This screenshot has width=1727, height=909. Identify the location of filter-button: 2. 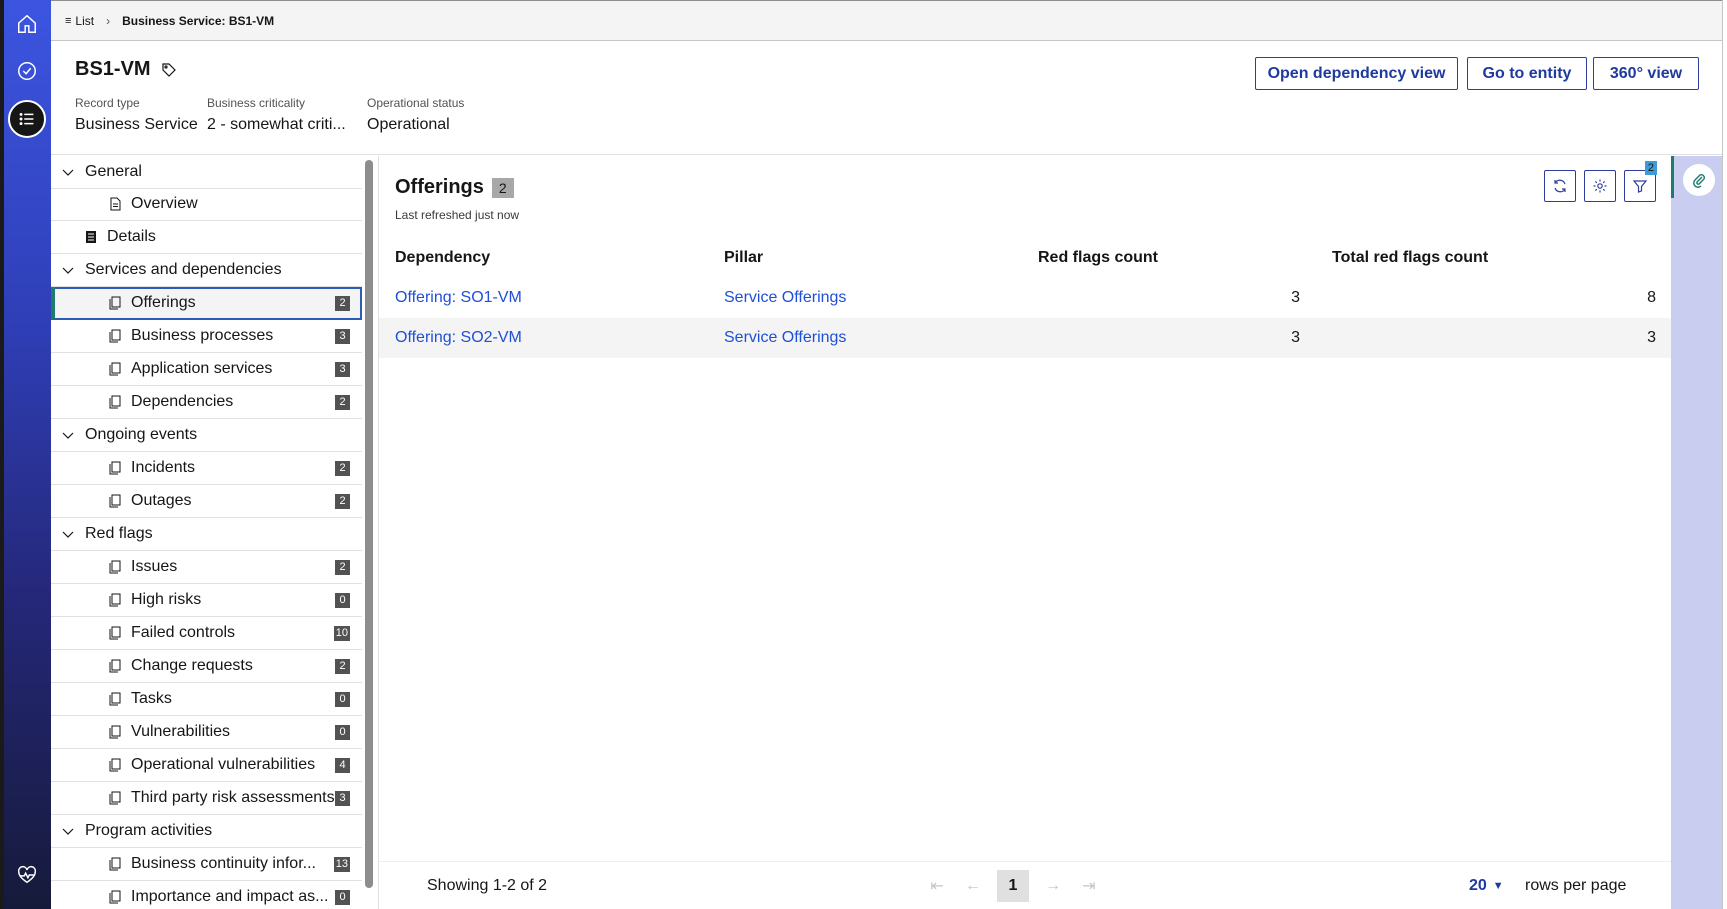
(1640, 181).